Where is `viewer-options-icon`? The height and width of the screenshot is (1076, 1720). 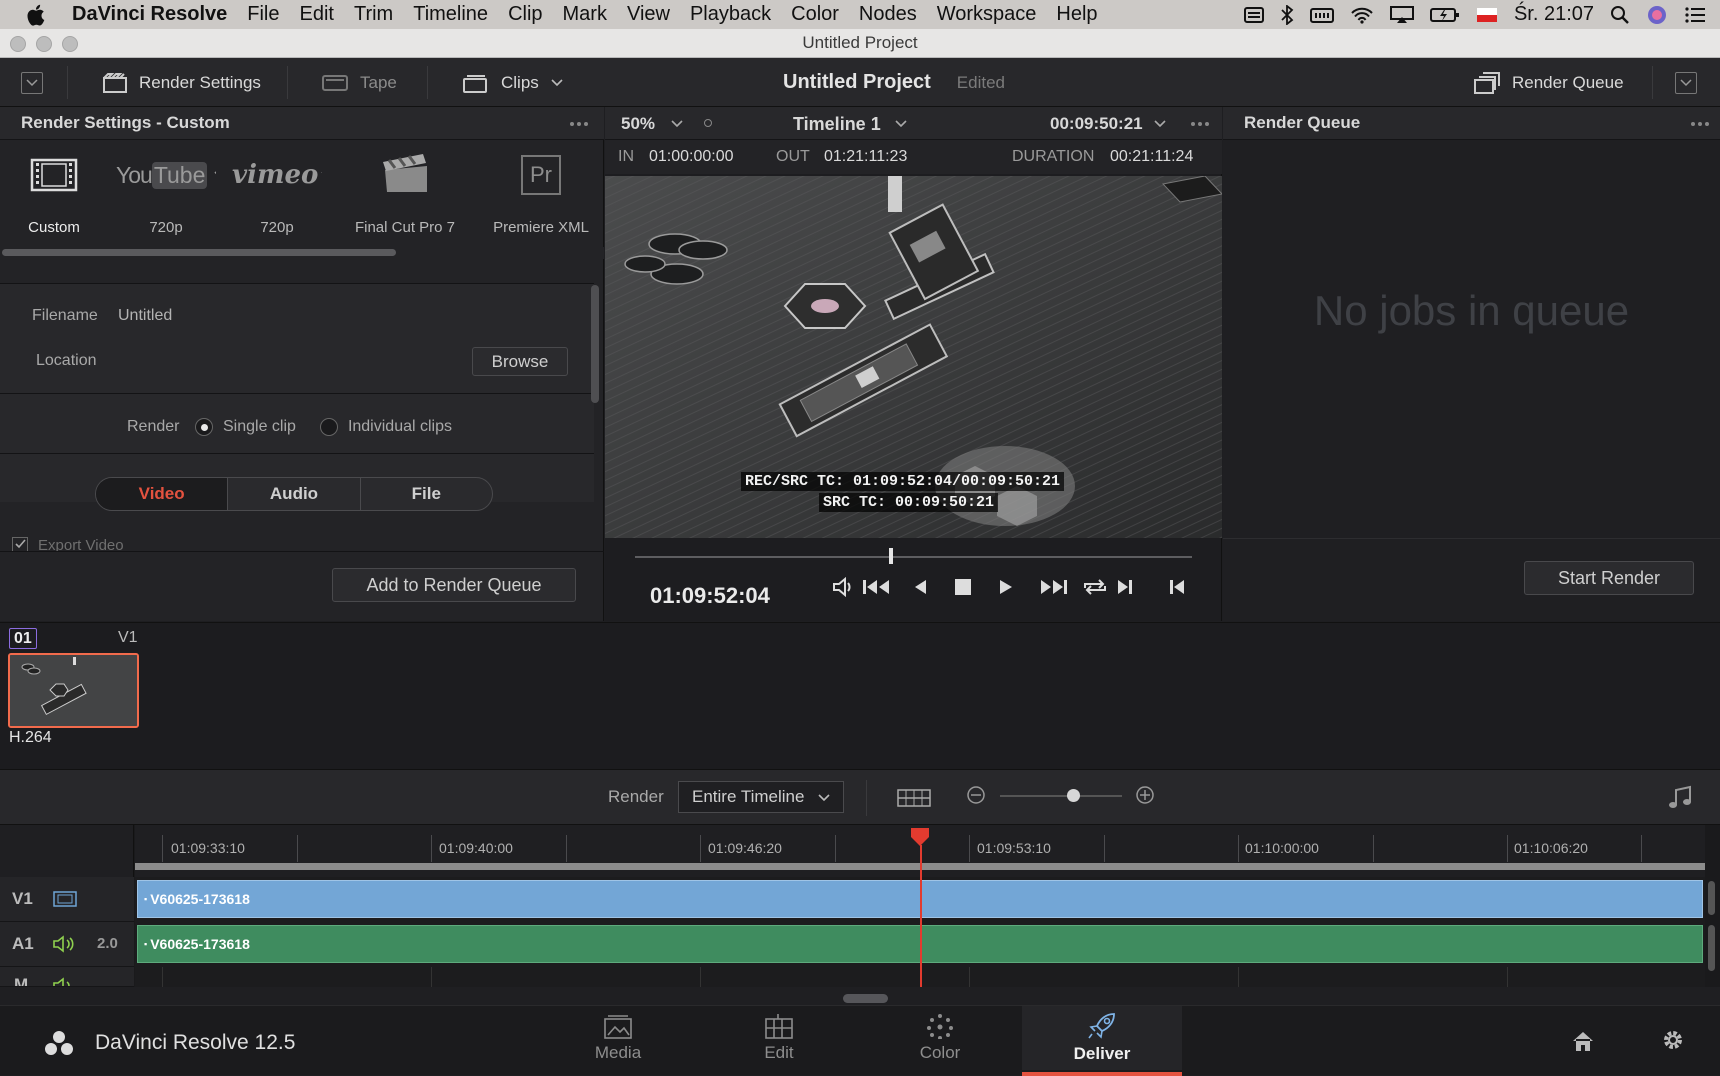
viewer-options-icon is located at coordinates (1200, 123).